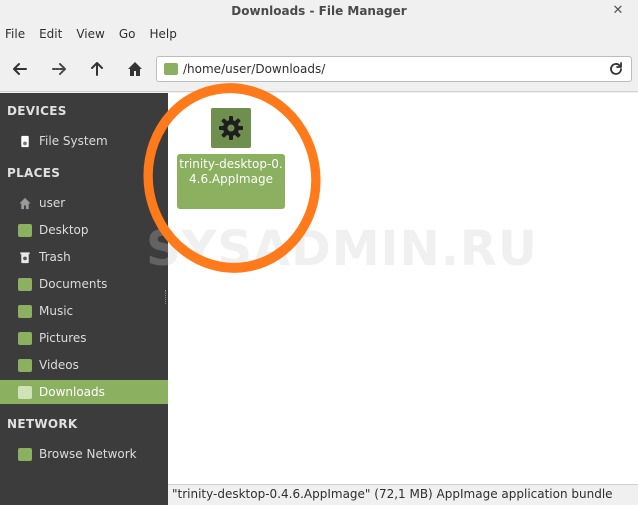 Image resolution: width=638 pixels, height=505 pixels. I want to click on home-button, so click(135, 69).